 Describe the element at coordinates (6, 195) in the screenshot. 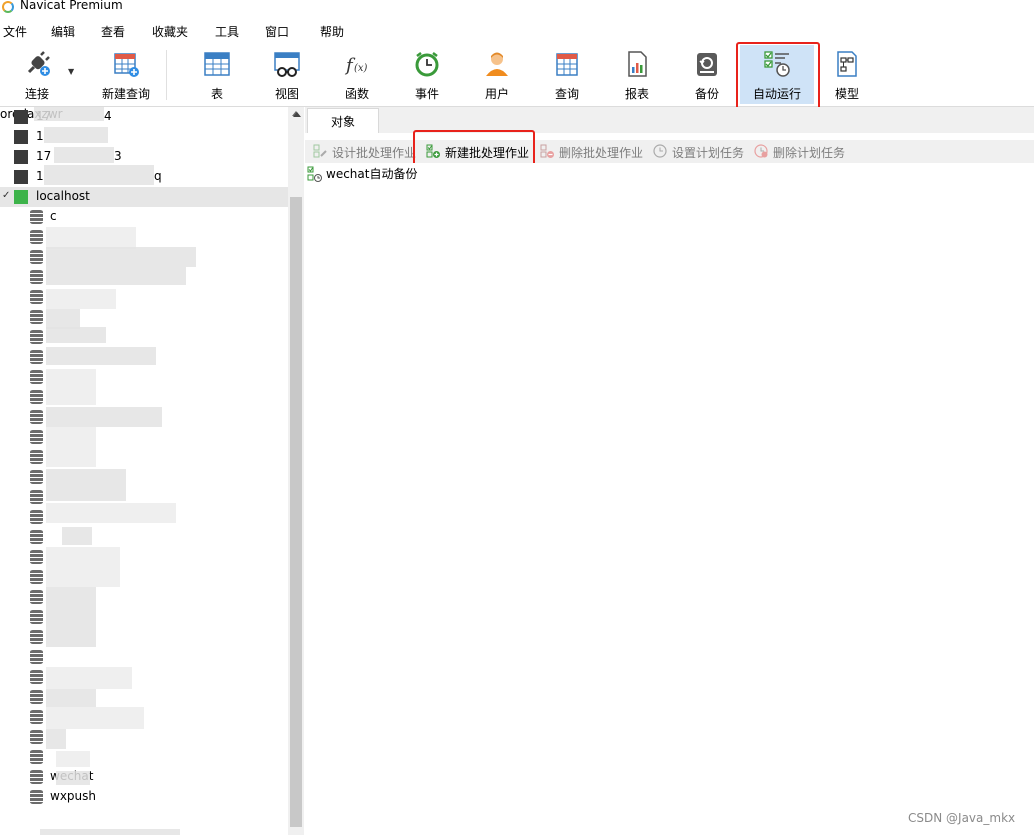

I see `chevron-down-icon: ✓` at that location.